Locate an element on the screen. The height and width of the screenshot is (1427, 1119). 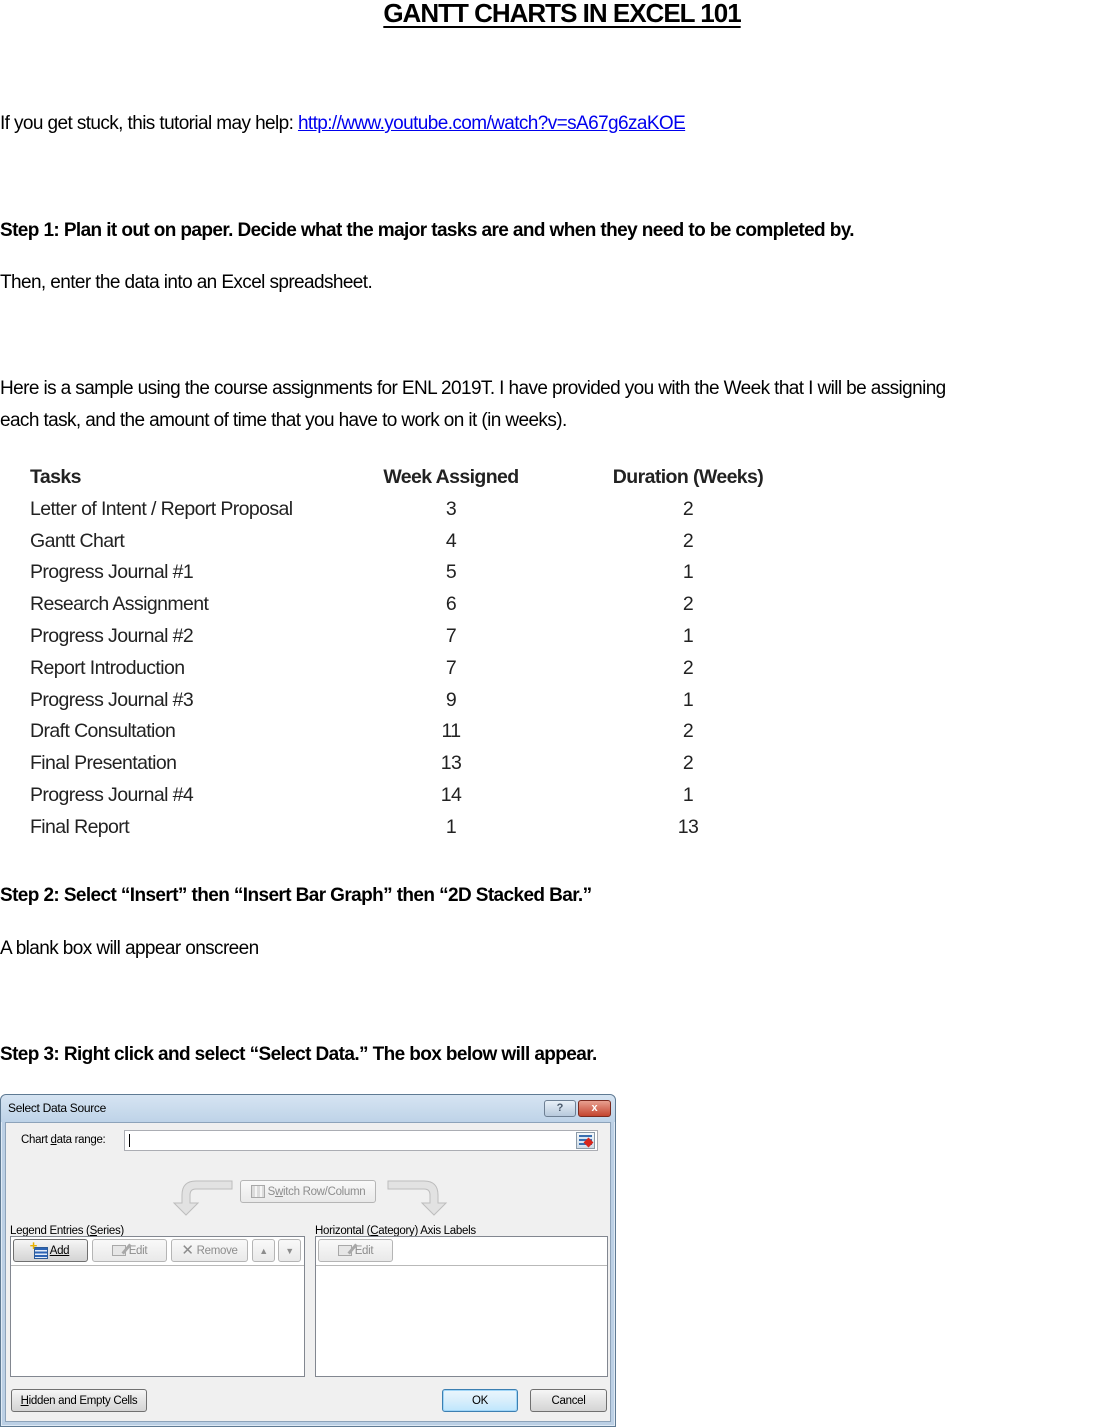
task-name: Draft Consultation is located at coordinates (103, 731).